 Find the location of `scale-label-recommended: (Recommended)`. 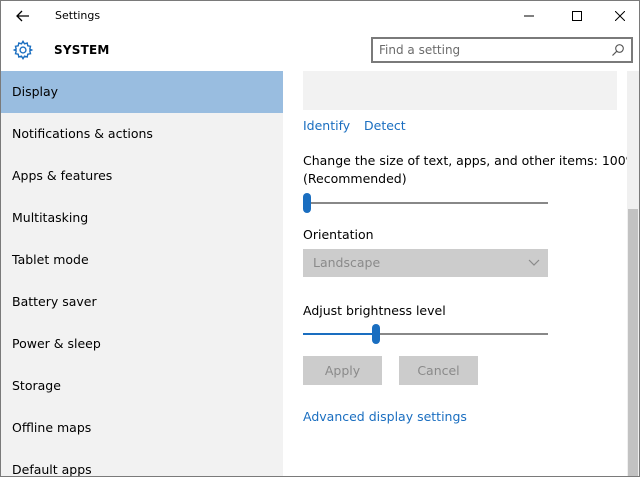

scale-label-recommended: (Recommended) is located at coordinates (355, 178).